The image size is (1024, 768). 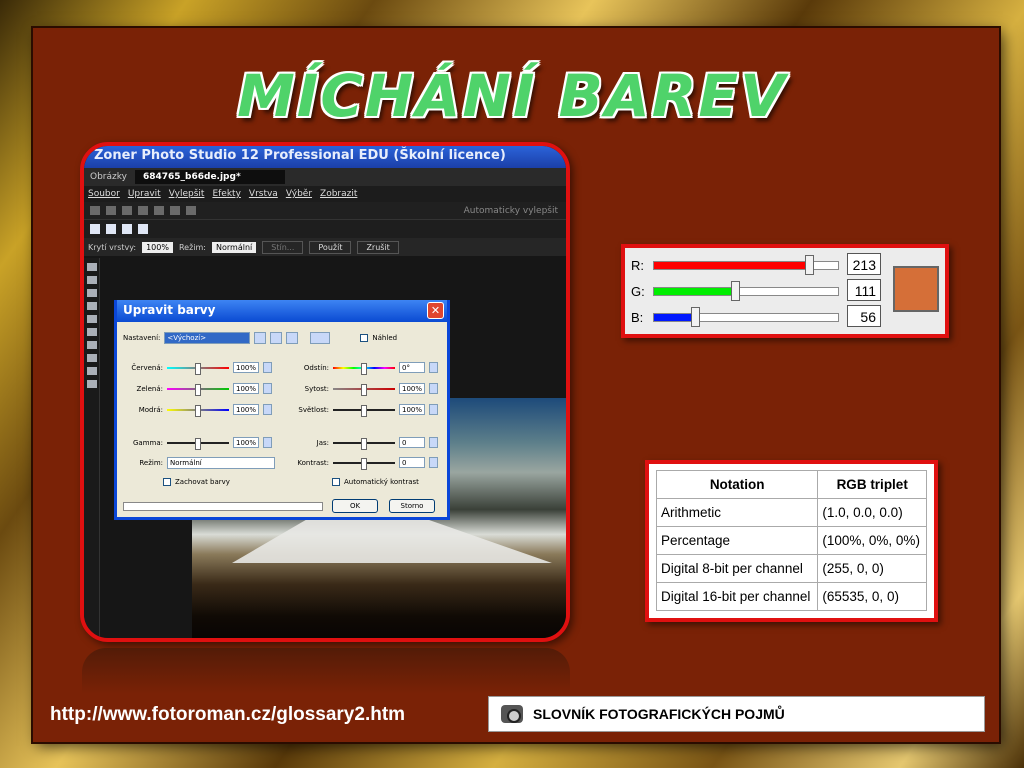 I want to click on apply-button: Použít, so click(x=330, y=247).